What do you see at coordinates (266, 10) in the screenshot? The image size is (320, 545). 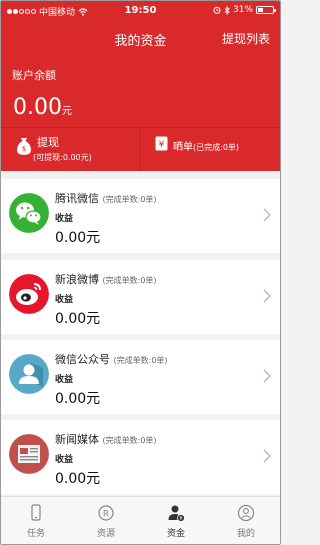 I see `battery-icon` at bounding box center [266, 10].